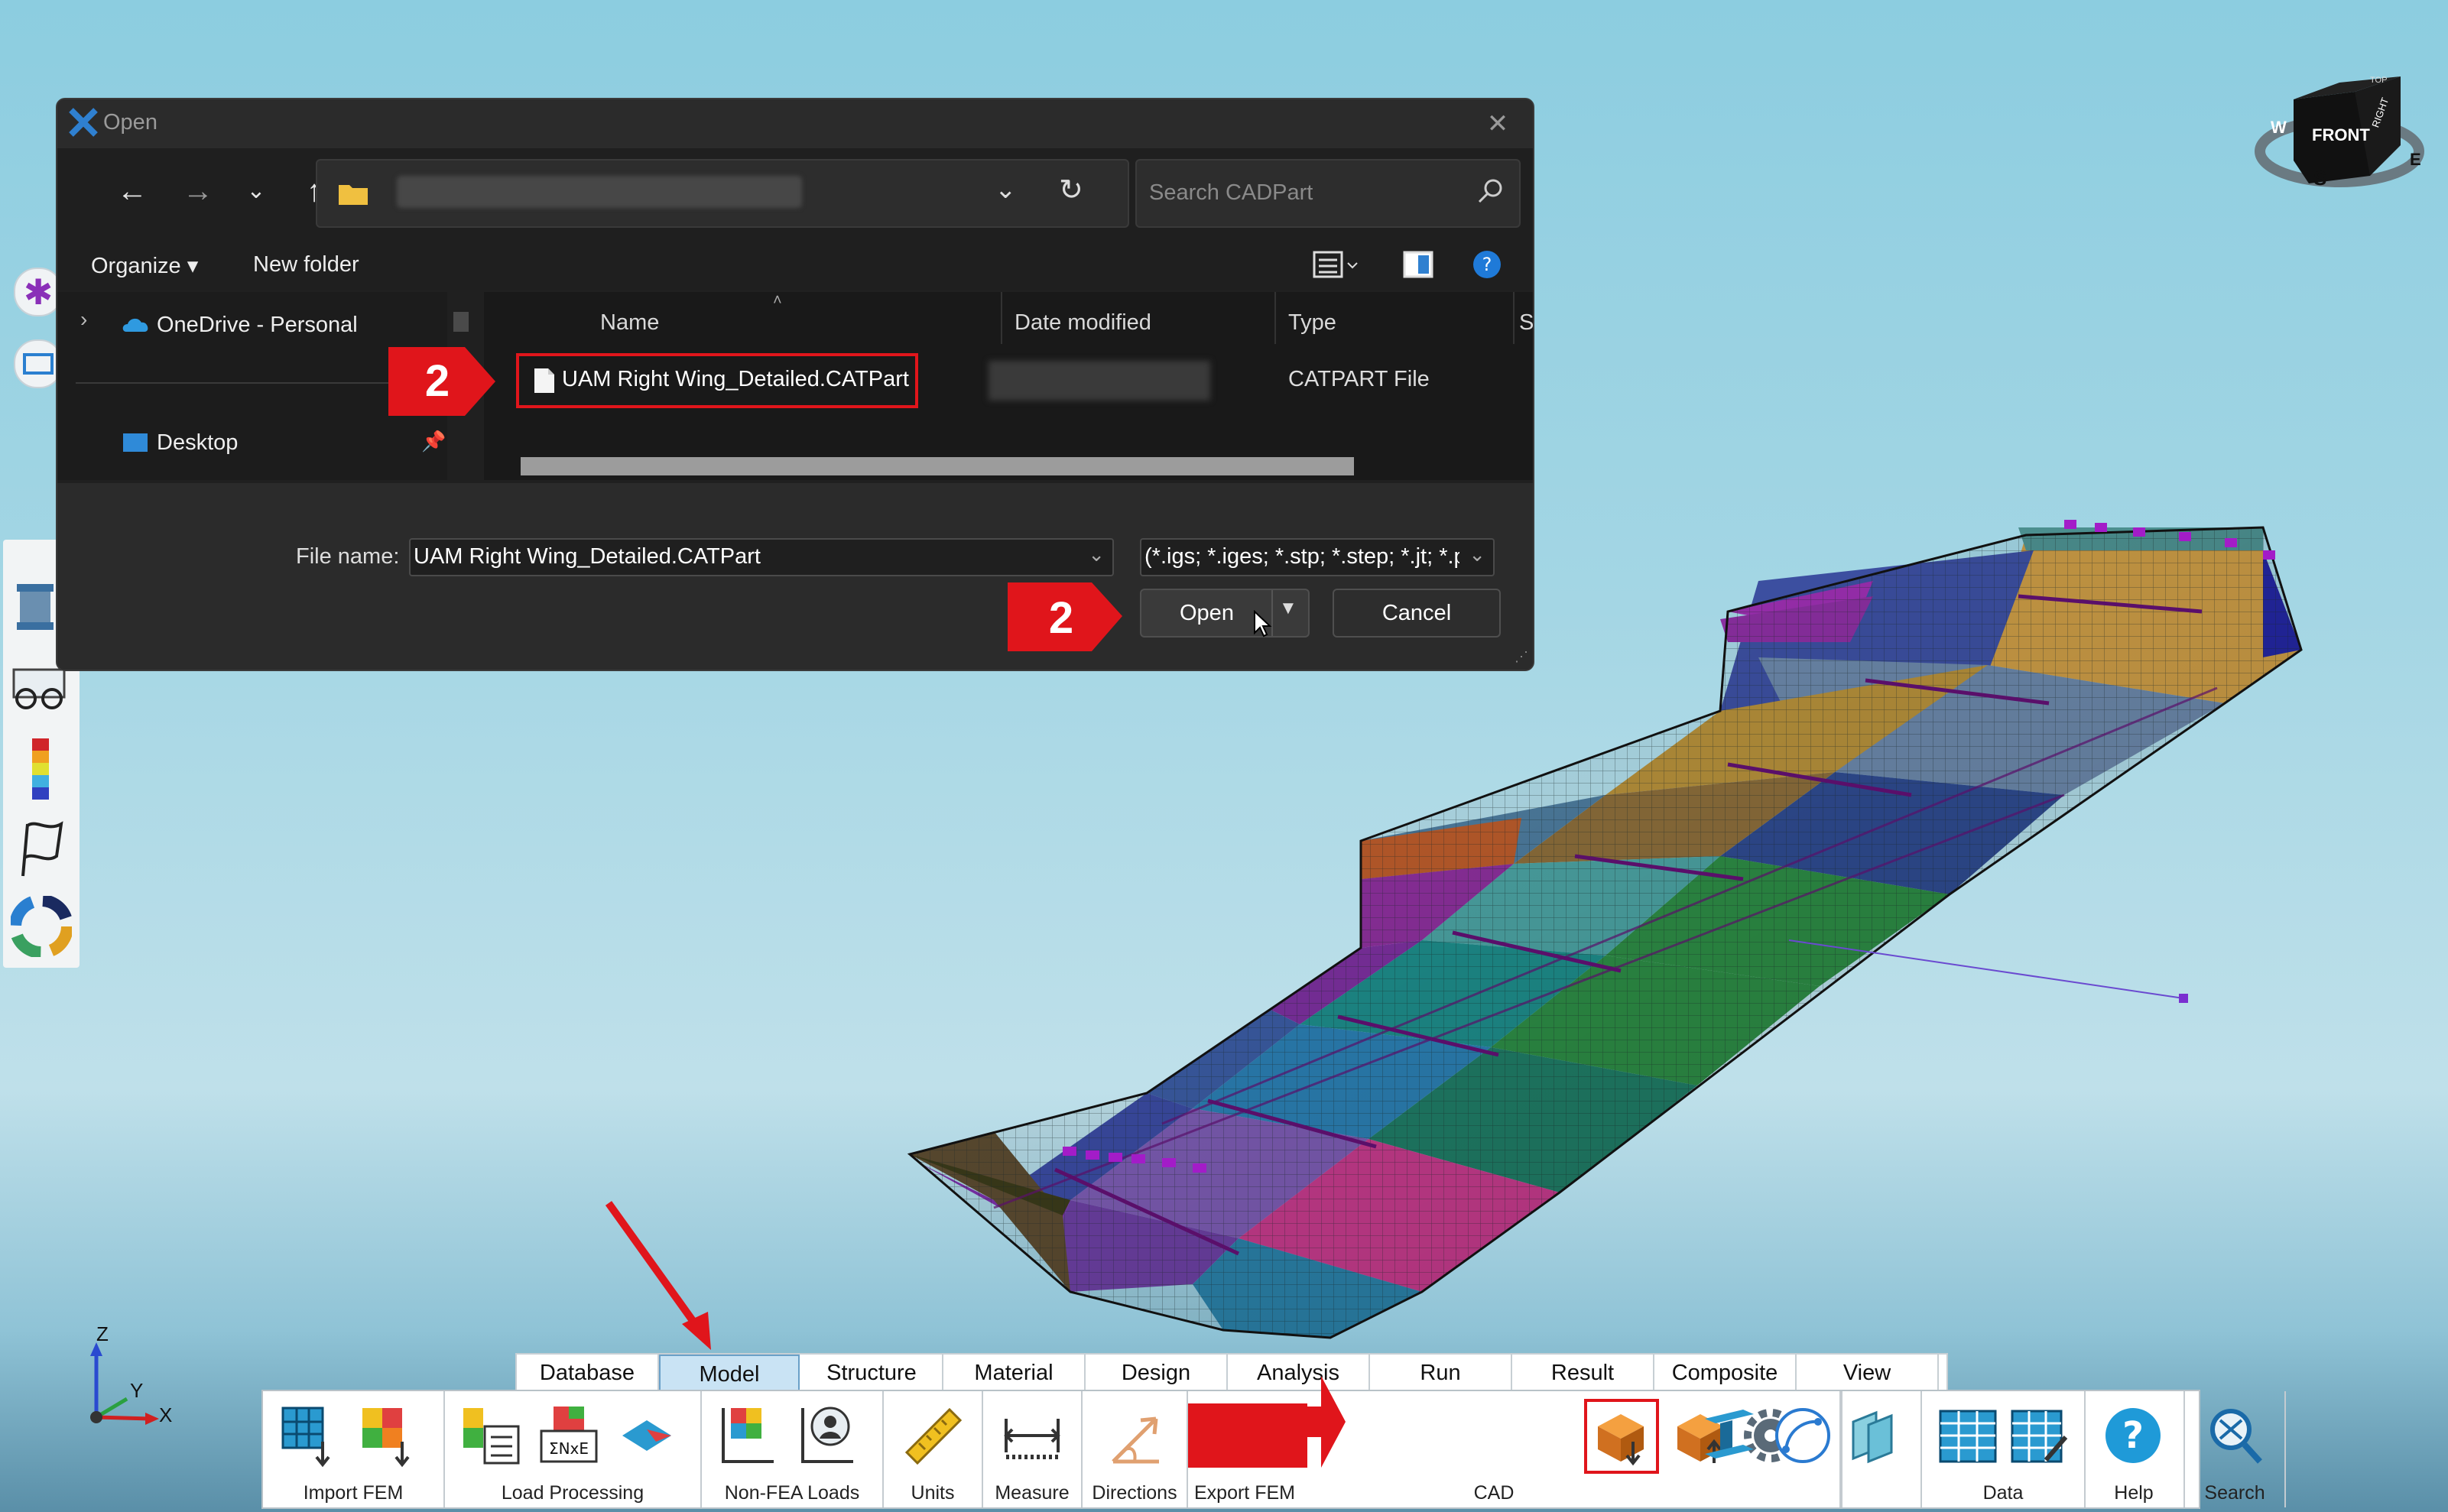 The height and width of the screenshot is (1512, 2448). What do you see at coordinates (795, 123) in the screenshot?
I see `dialog-titlebar: Open ✕` at bounding box center [795, 123].